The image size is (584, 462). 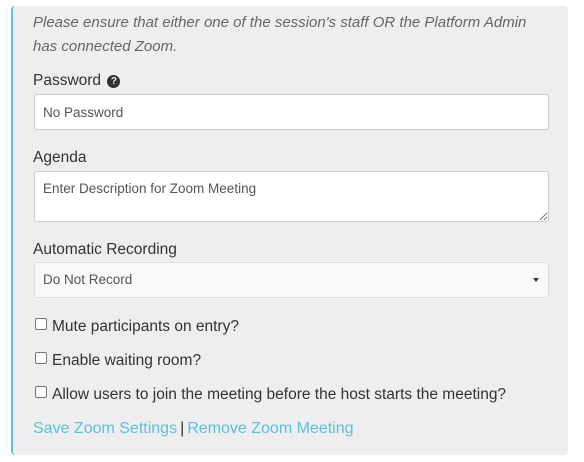 What do you see at coordinates (114, 81) in the screenshot?
I see `question-circle-icon: ?` at bounding box center [114, 81].